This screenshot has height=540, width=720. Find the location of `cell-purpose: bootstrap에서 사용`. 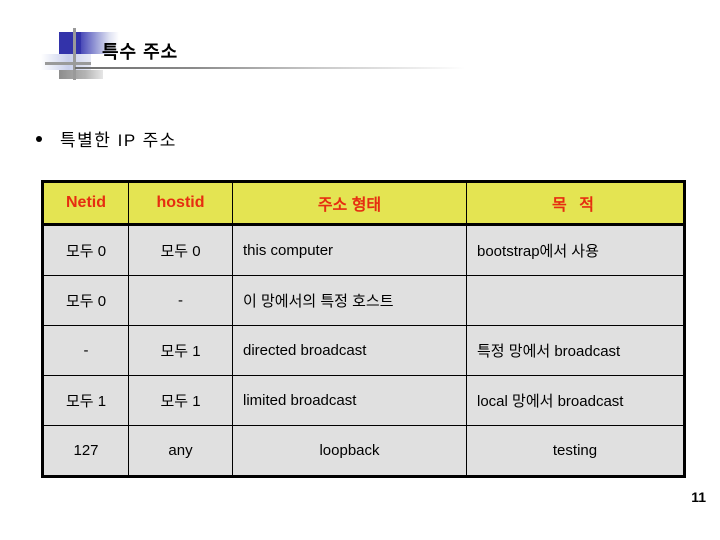

cell-purpose: bootstrap에서 사용 is located at coordinates (575, 250).